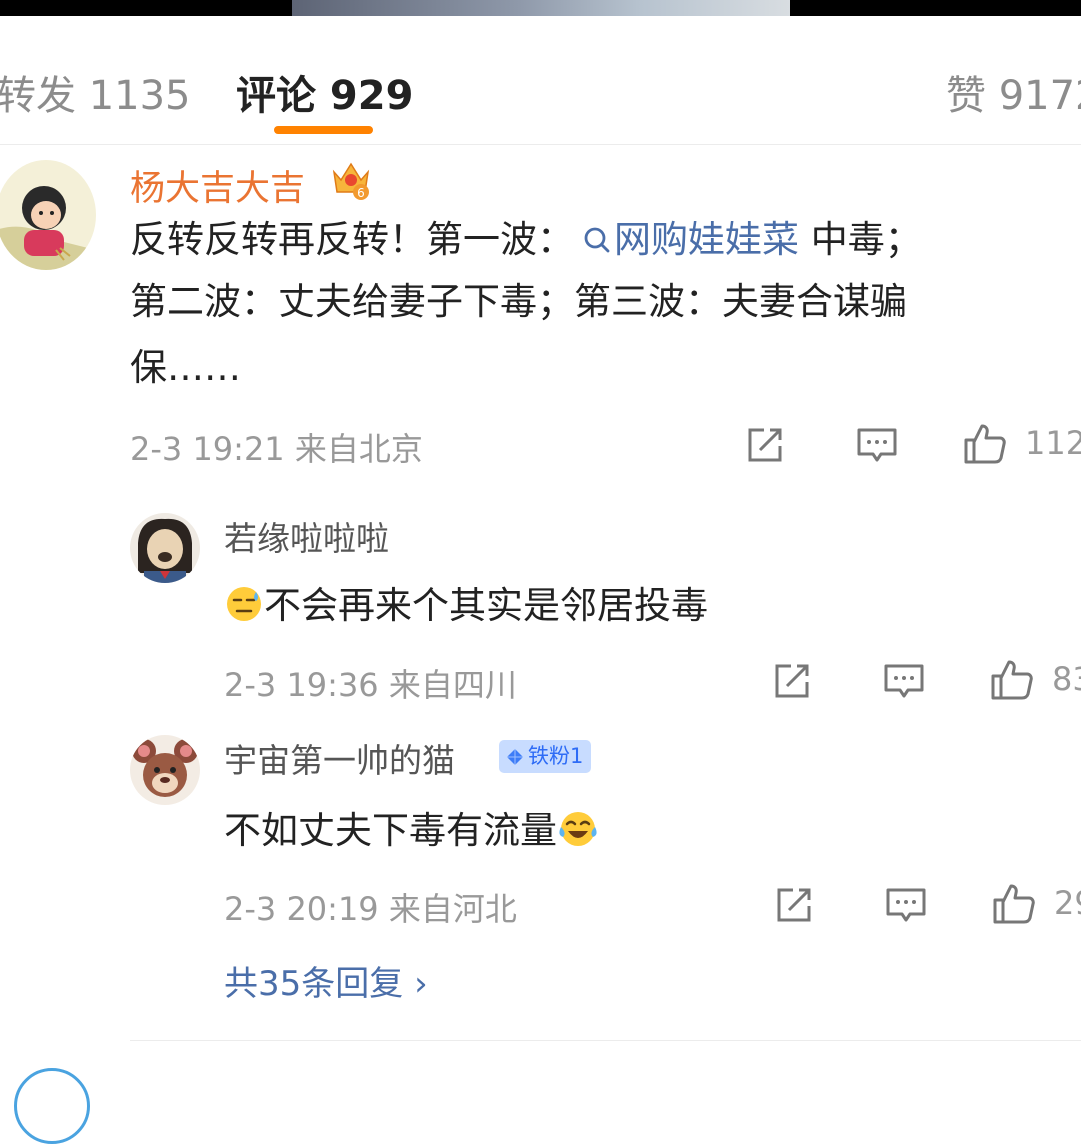 Image resolution: width=1081 pixels, height=1144 pixels. What do you see at coordinates (486, 605) in the screenshot?
I see `reply-text: 不会再来个其实是邻居投毒` at bounding box center [486, 605].